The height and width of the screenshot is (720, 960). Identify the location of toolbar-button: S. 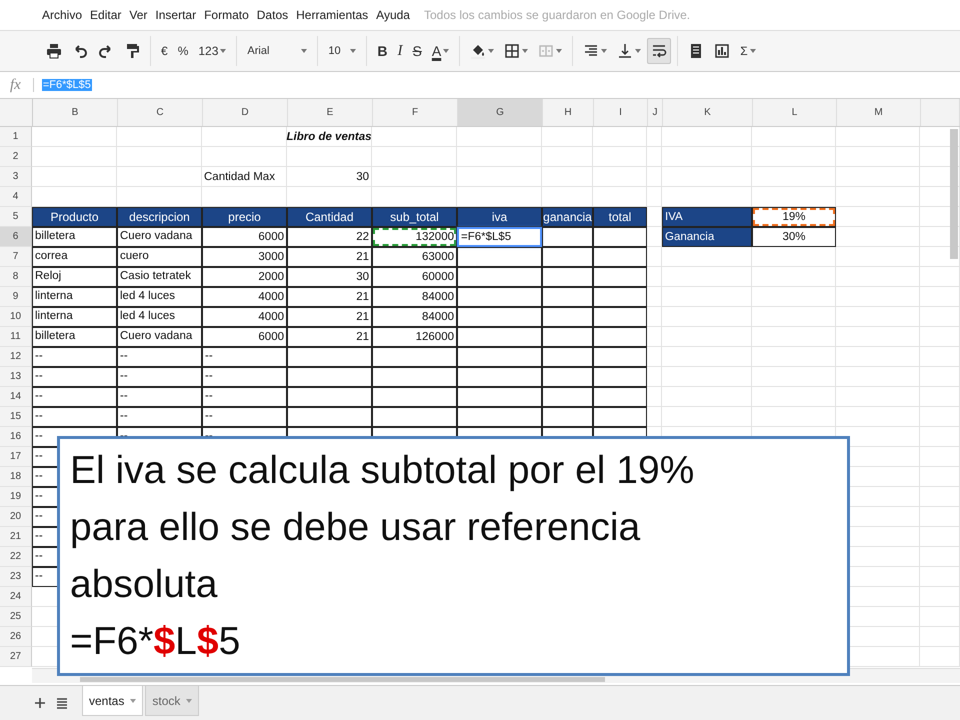
(417, 51).